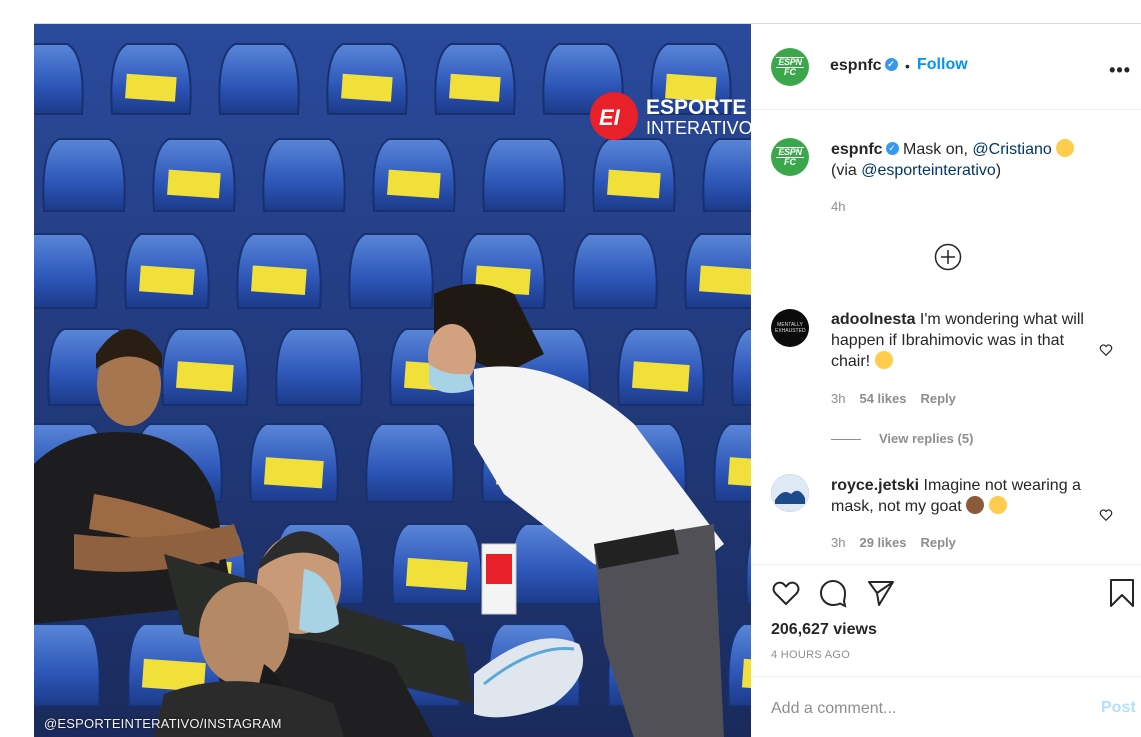 This screenshot has width=1141, height=737. I want to click on svg-text: INTERATIVO, so click(698, 128).